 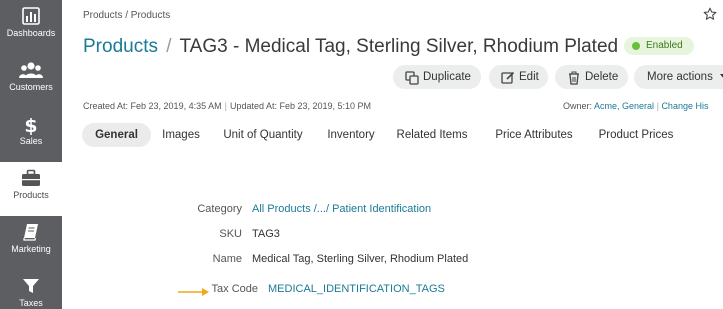 I want to click on more-actions-button: More actions, so click(x=678, y=77).